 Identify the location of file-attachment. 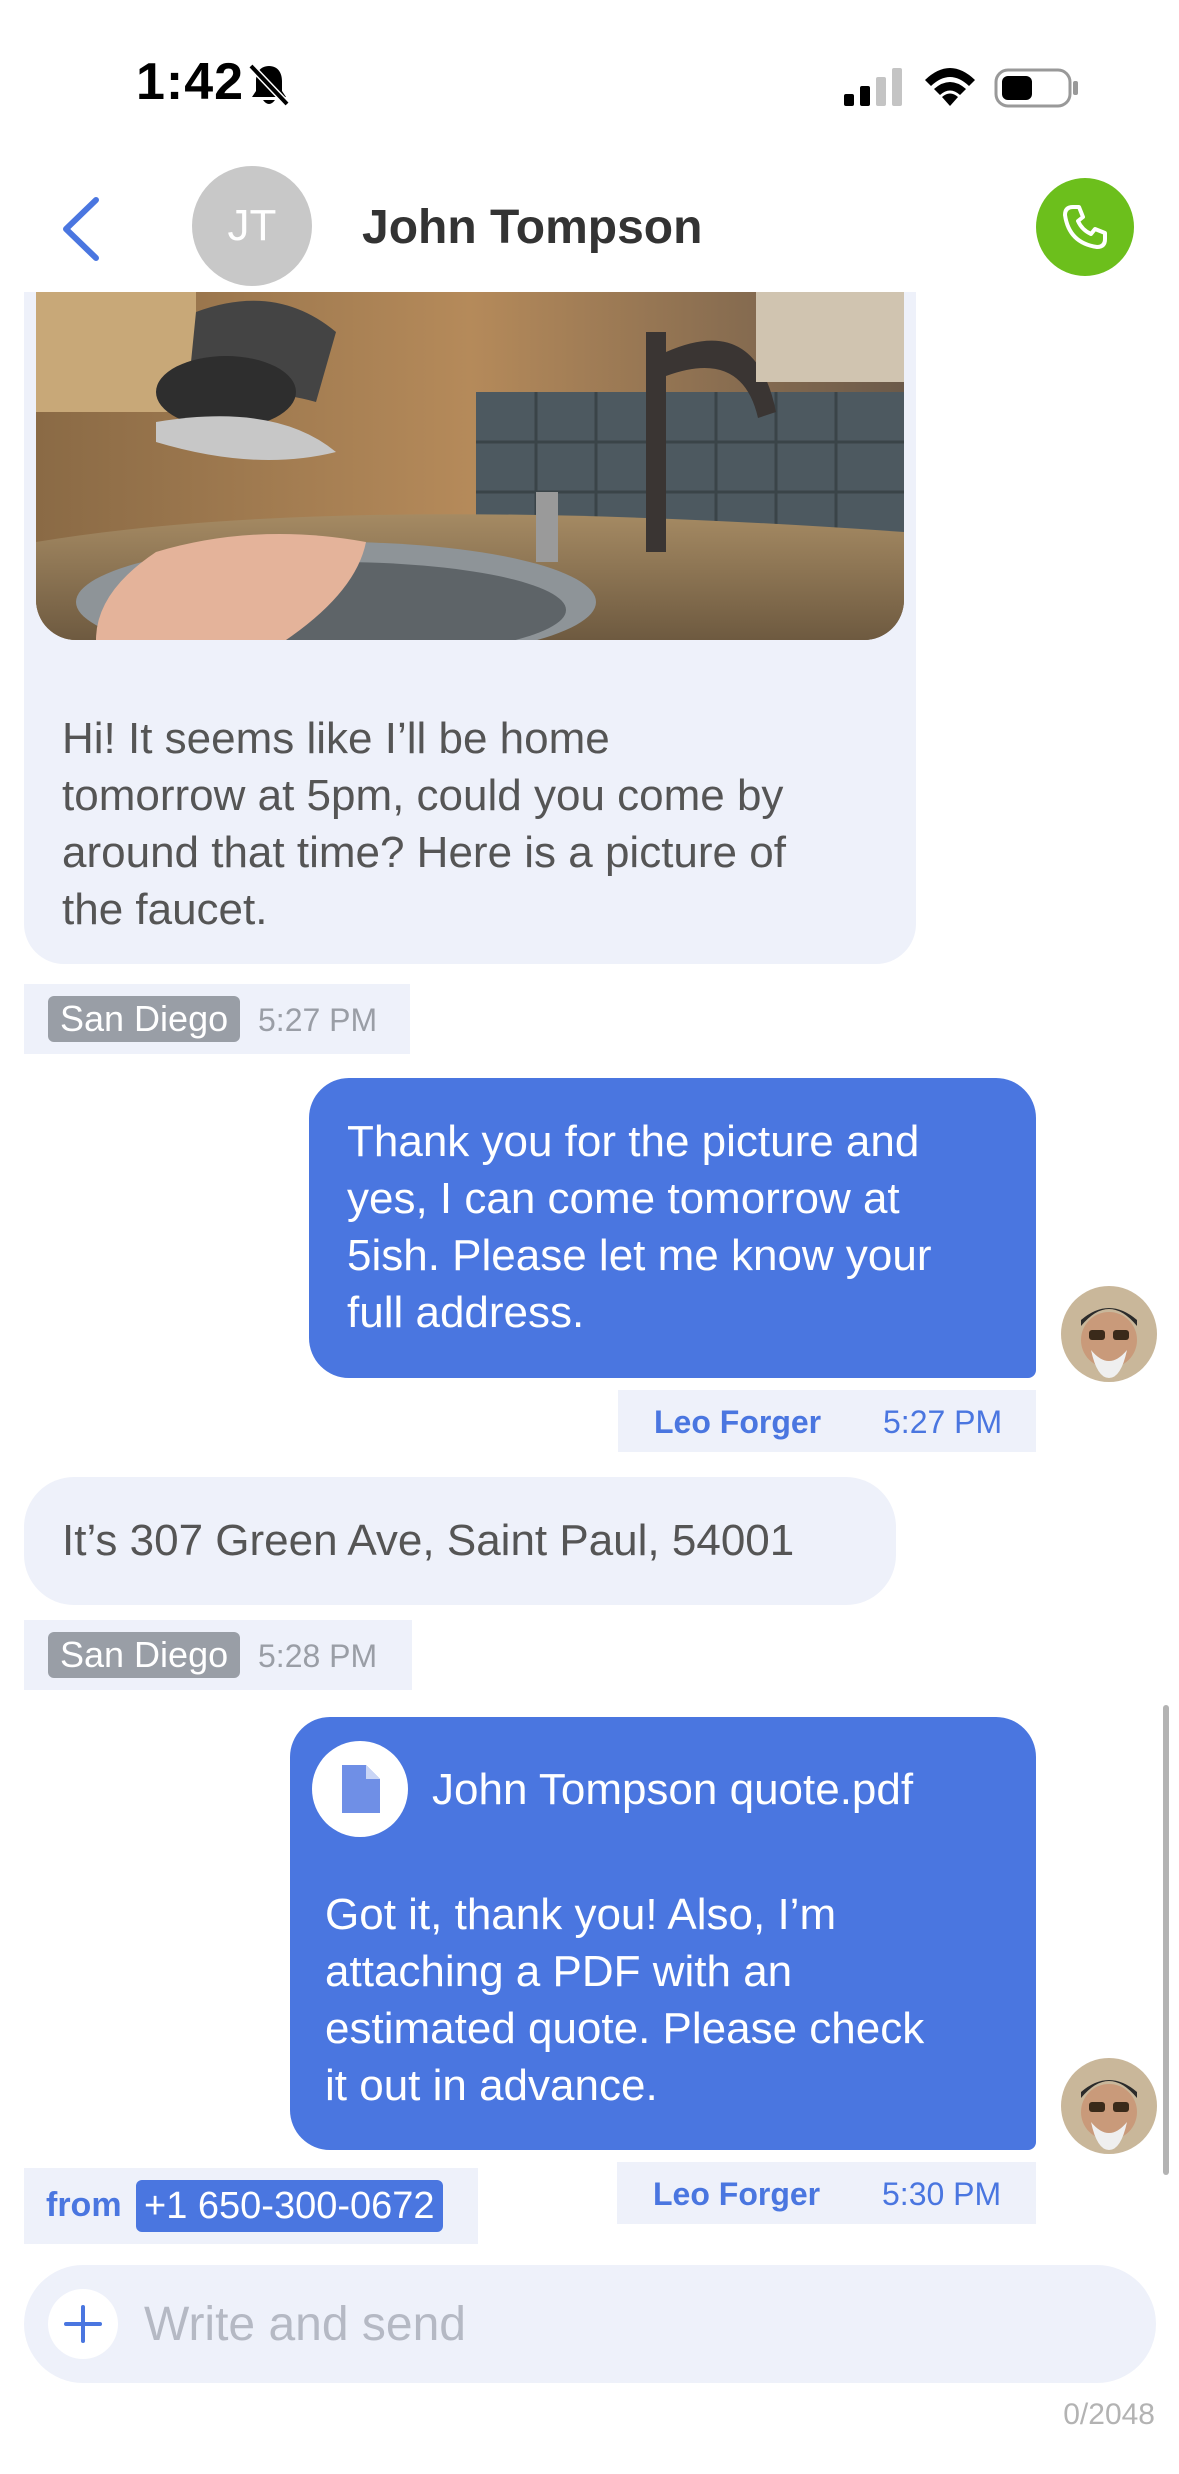
(360, 1789).